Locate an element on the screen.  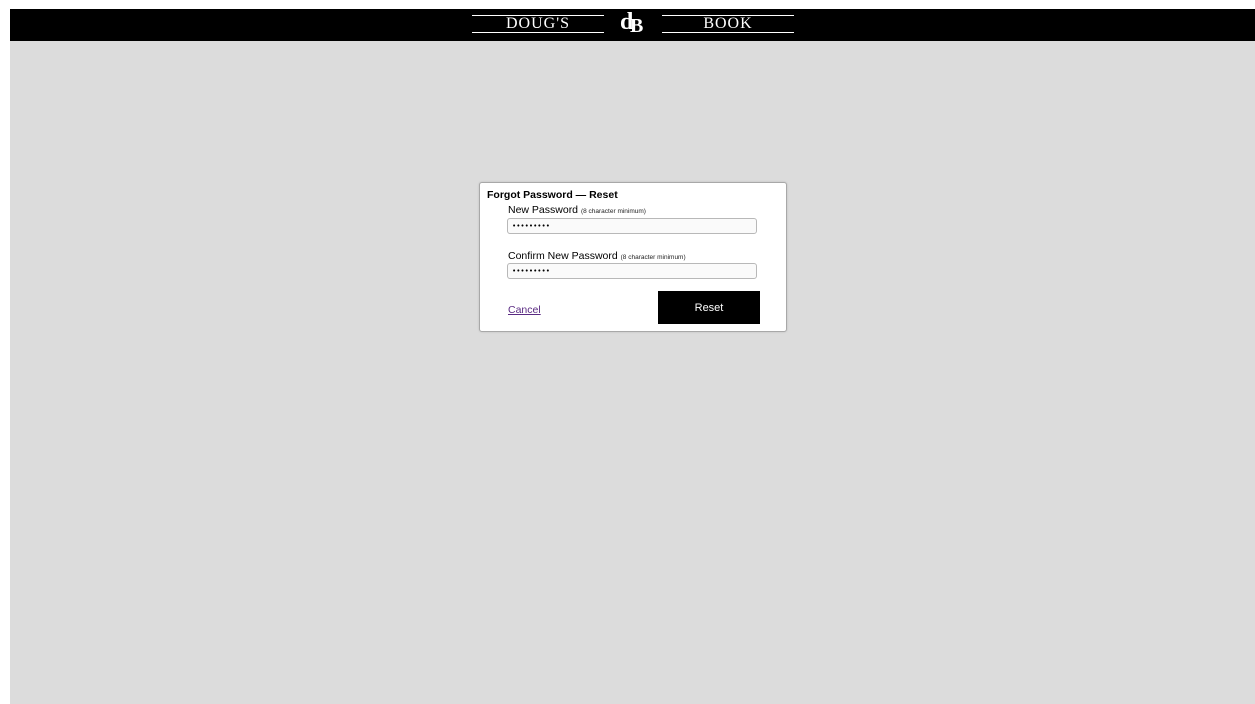
dialog-title: Forgot Password — Reset is located at coordinates (552, 195).